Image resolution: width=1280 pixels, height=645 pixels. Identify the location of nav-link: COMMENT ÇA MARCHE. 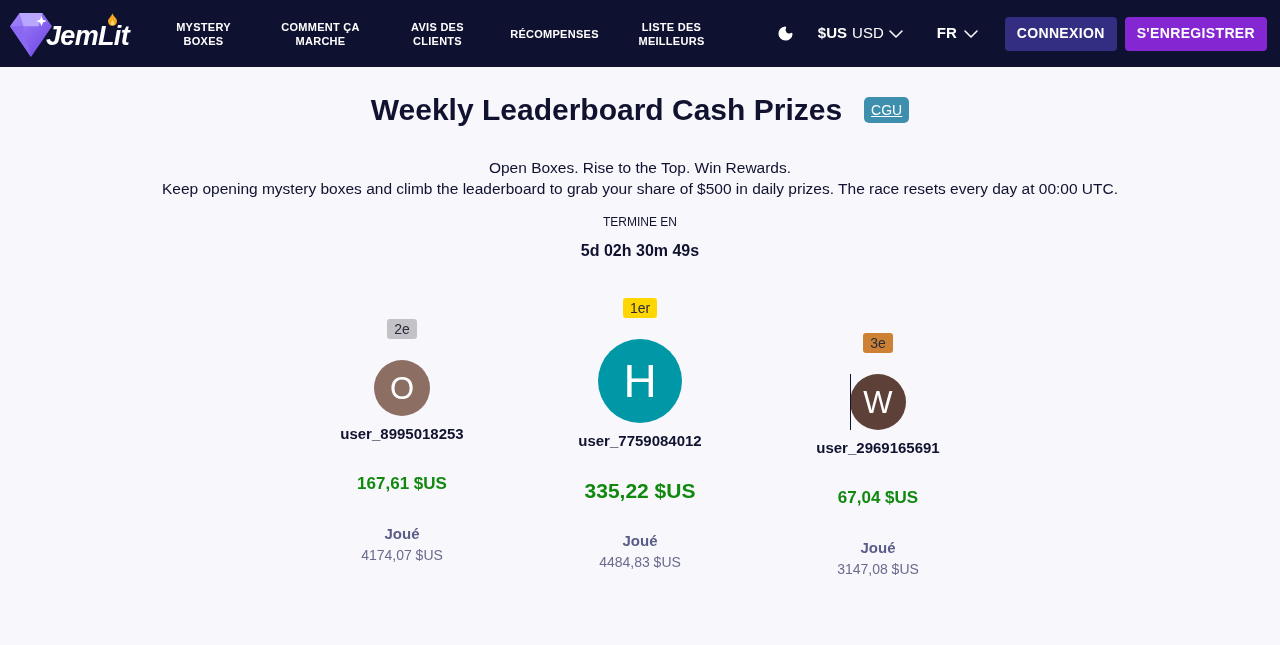
(320, 33).